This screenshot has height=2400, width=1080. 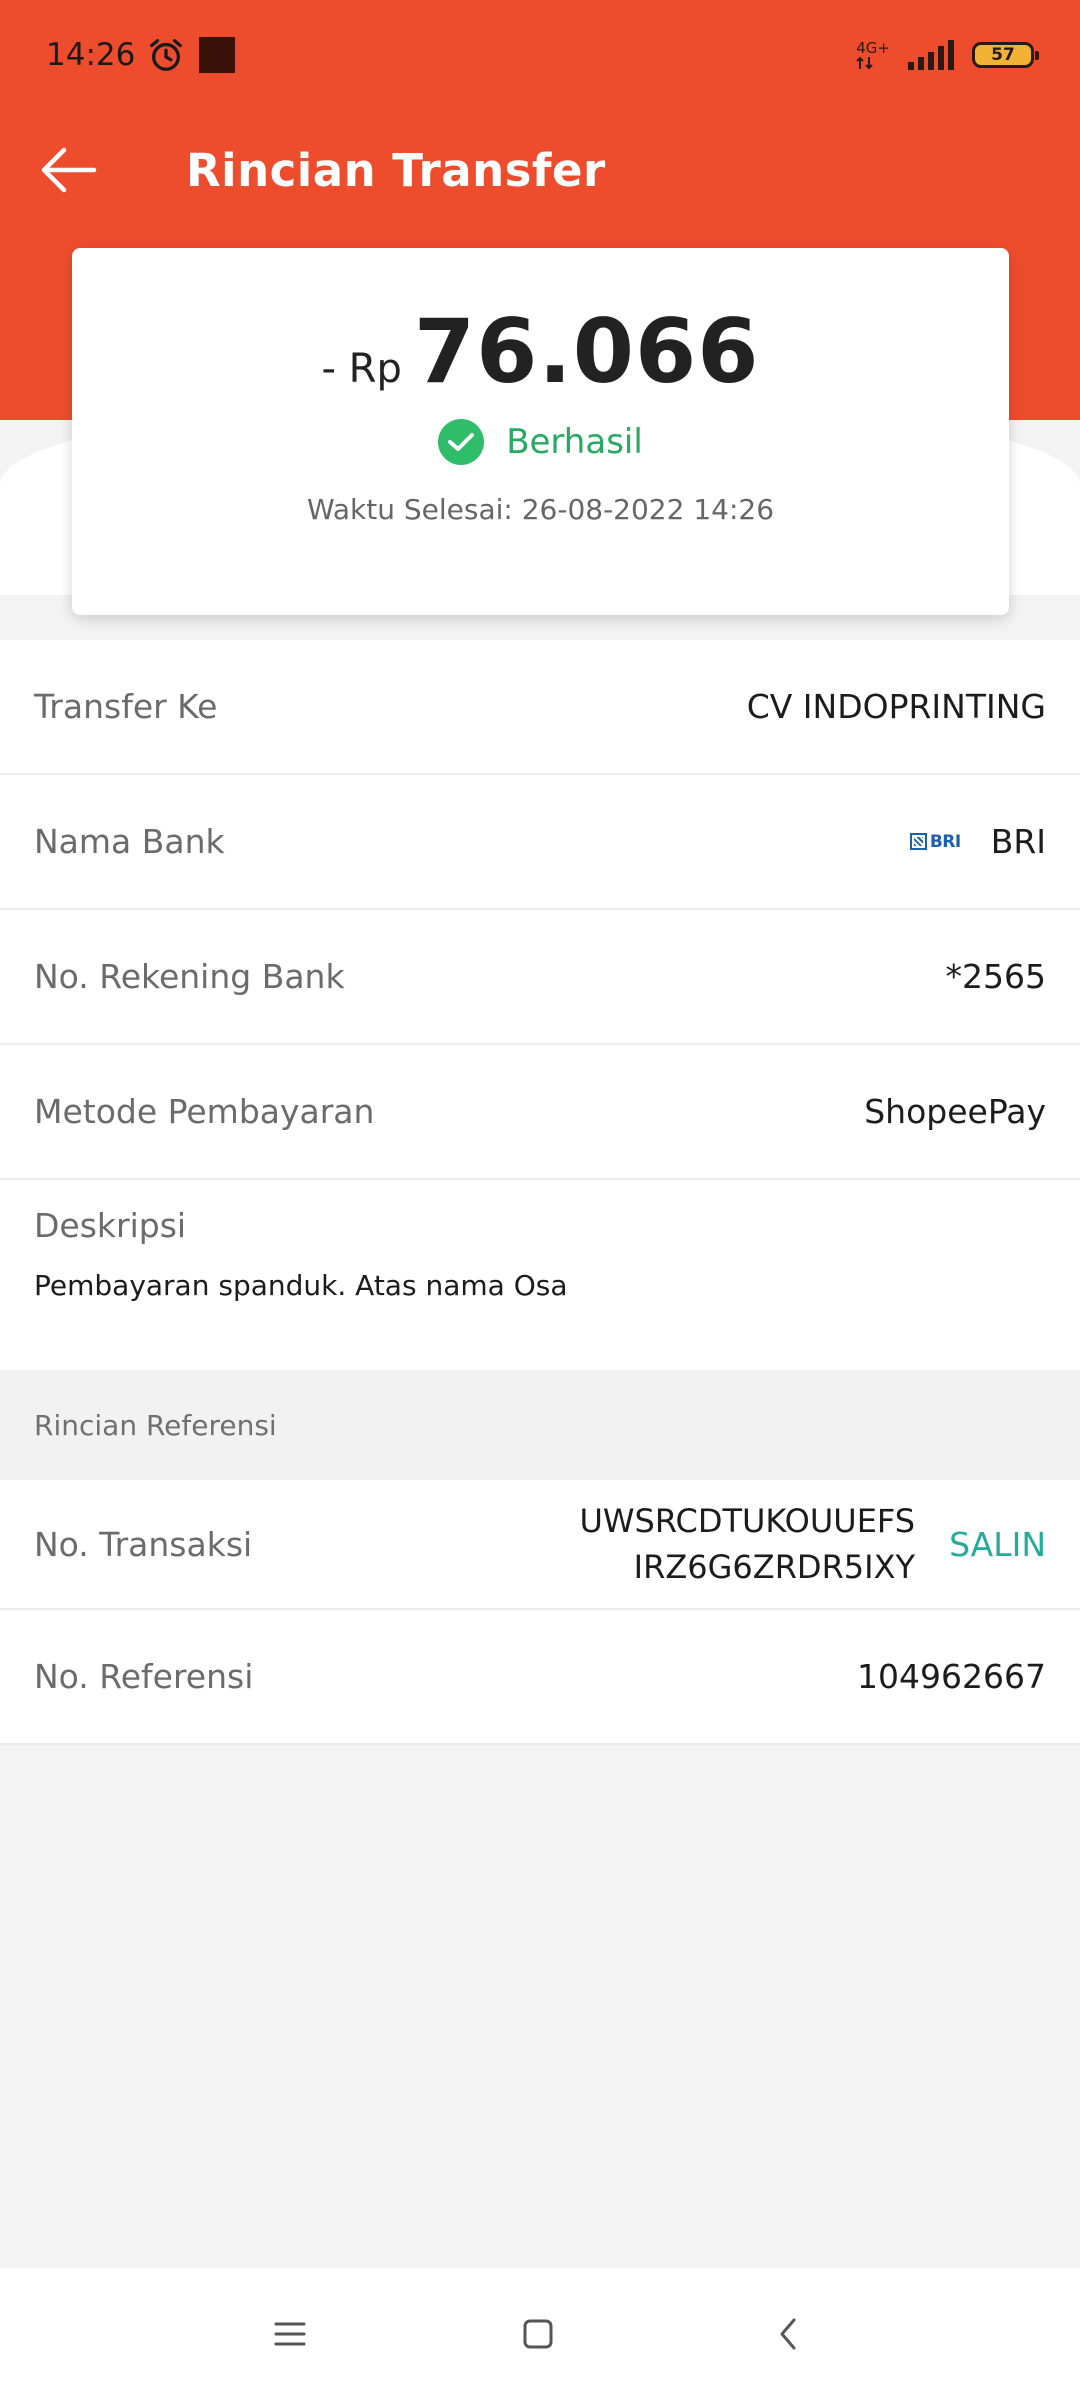 I want to click on transaction-id-line1: UWSRCDTUKOUUEFS, so click(x=747, y=1521).